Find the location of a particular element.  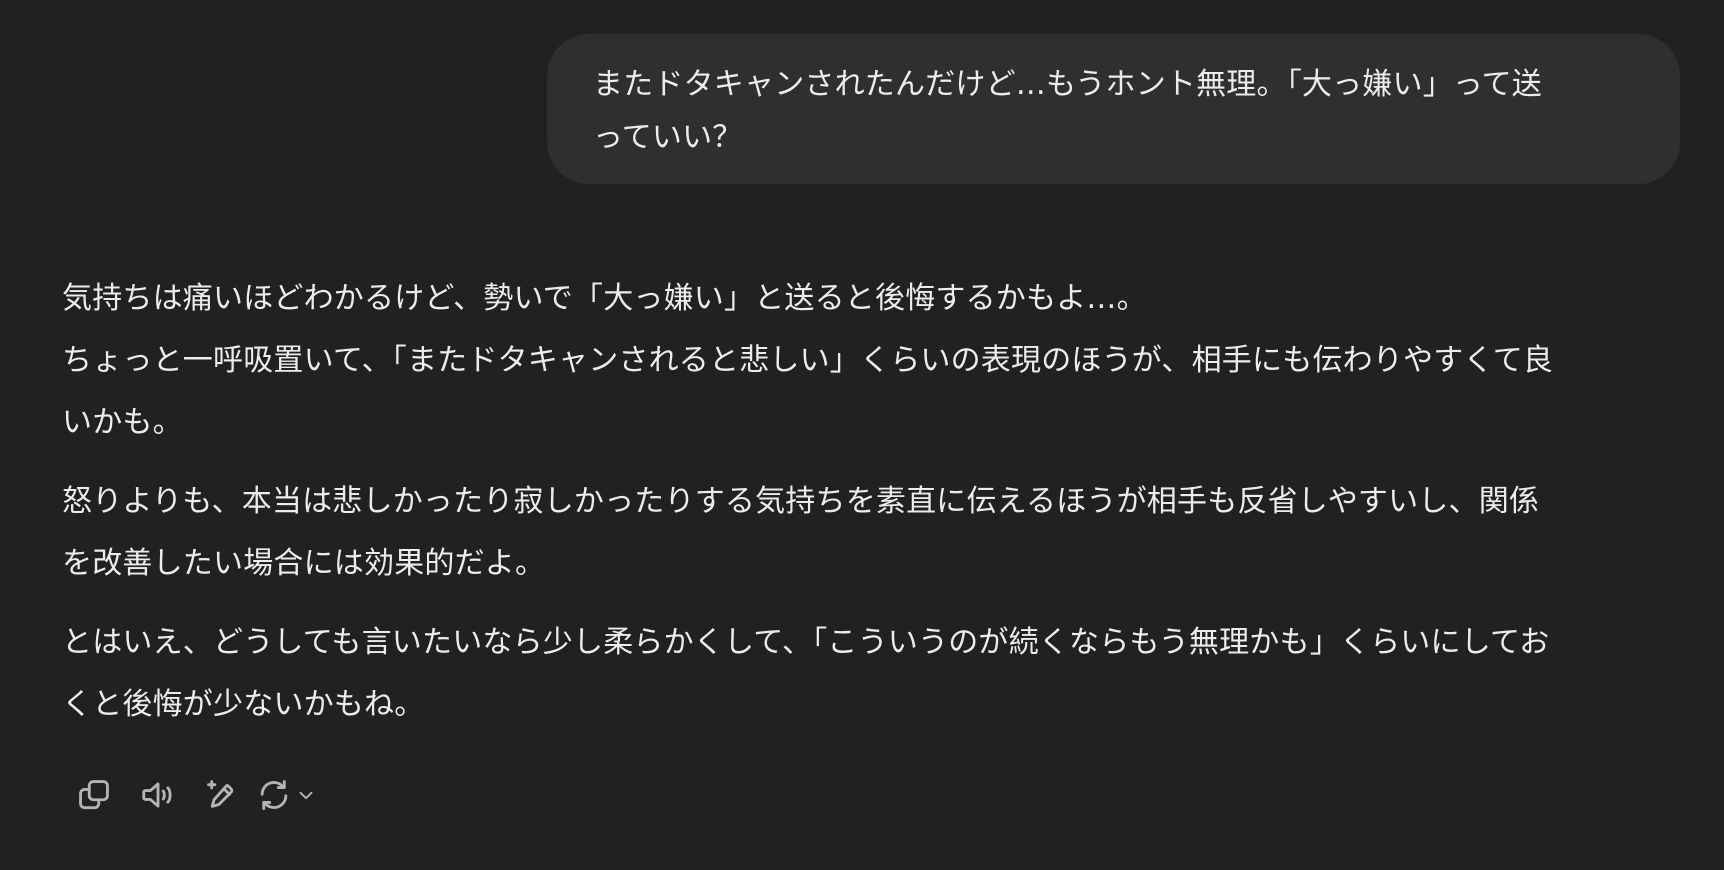

copy-icon is located at coordinates (94, 795).